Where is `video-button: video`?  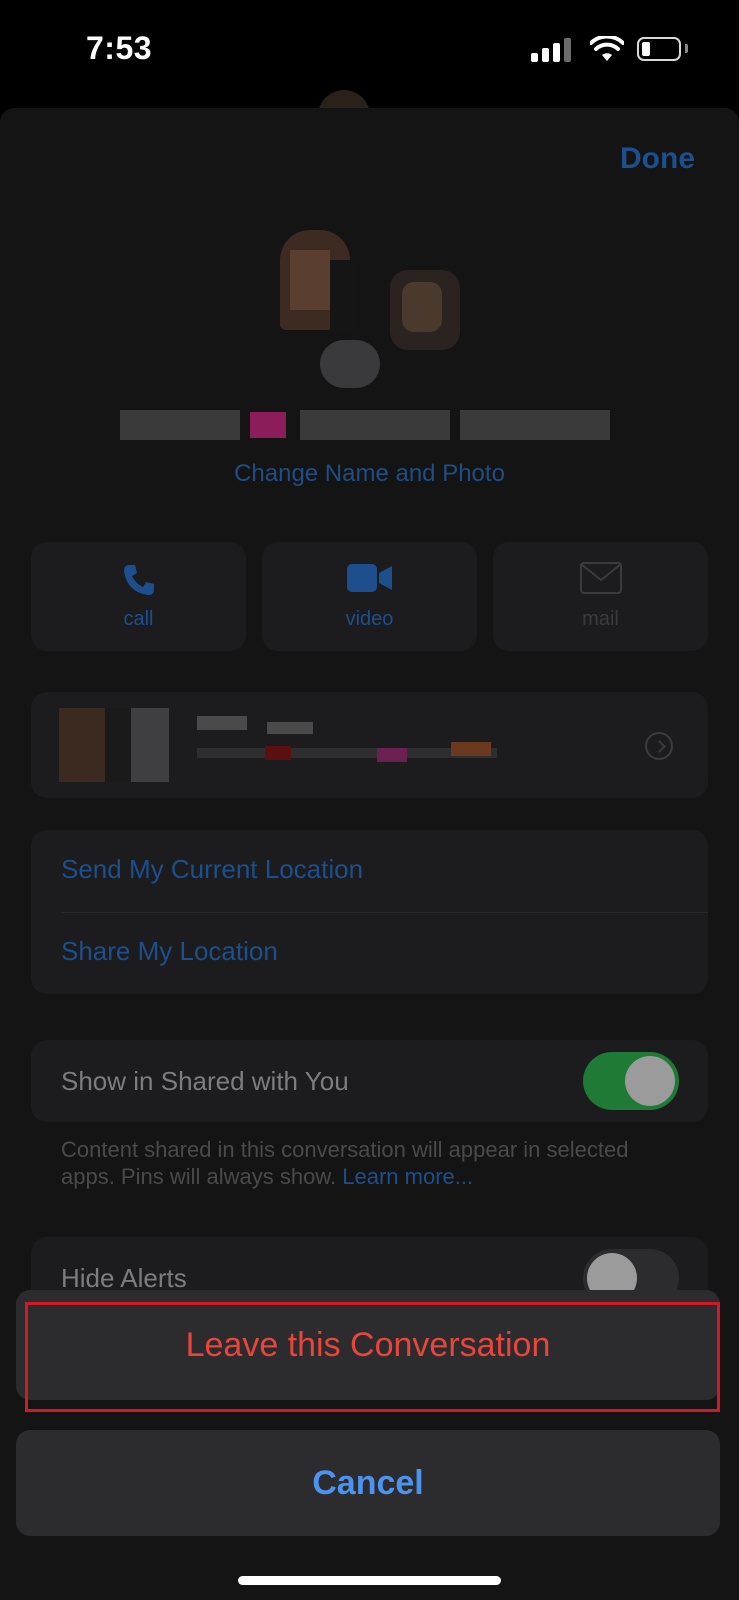
video-button: video is located at coordinates (369, 596).